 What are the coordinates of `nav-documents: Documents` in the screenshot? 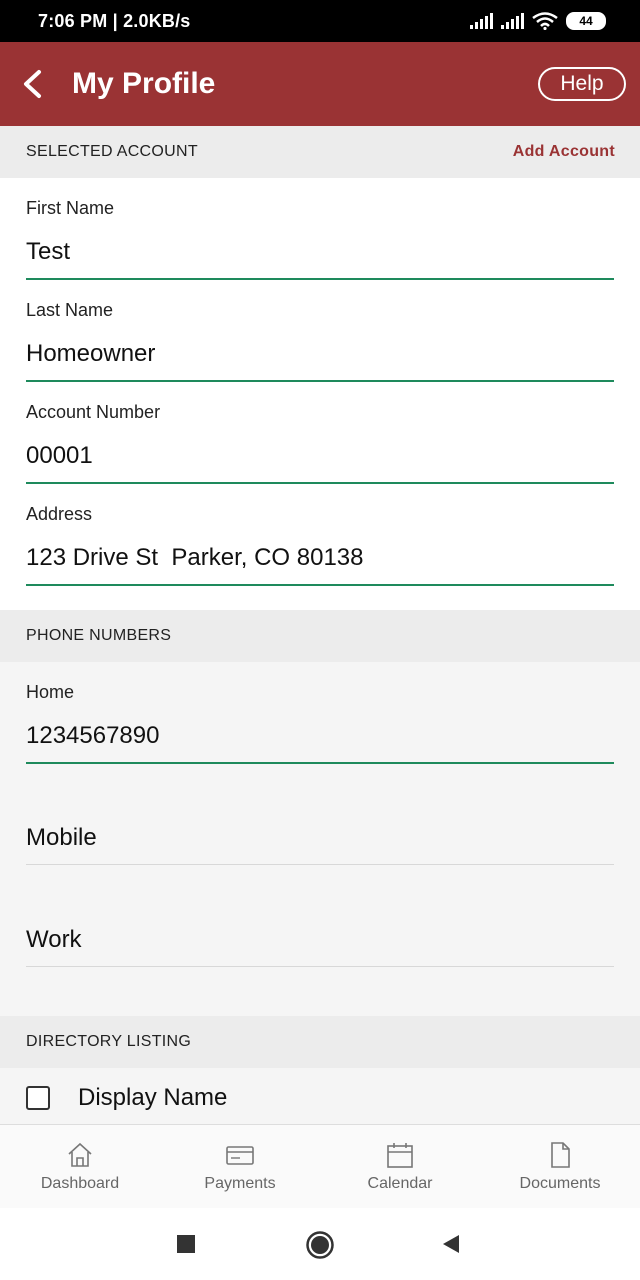 It's located at (560, 1166).